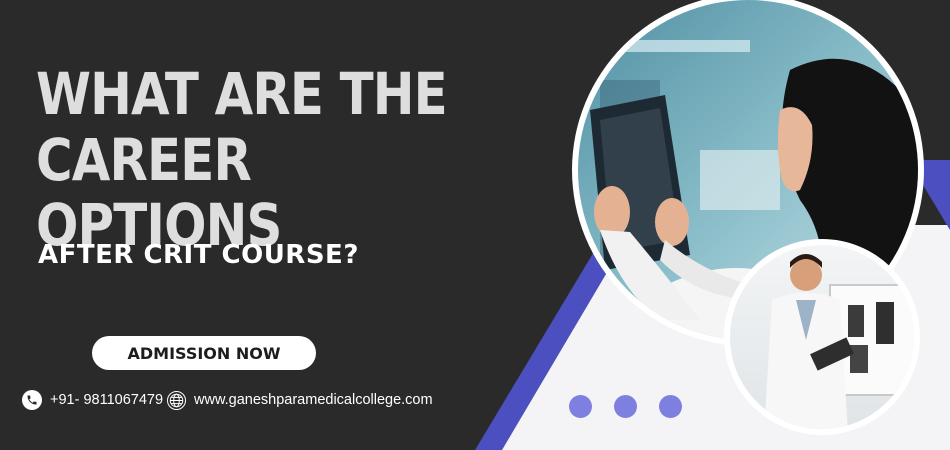  I want to click on subheadline: AFTER CRIT COURSE?, so click(198, 255).